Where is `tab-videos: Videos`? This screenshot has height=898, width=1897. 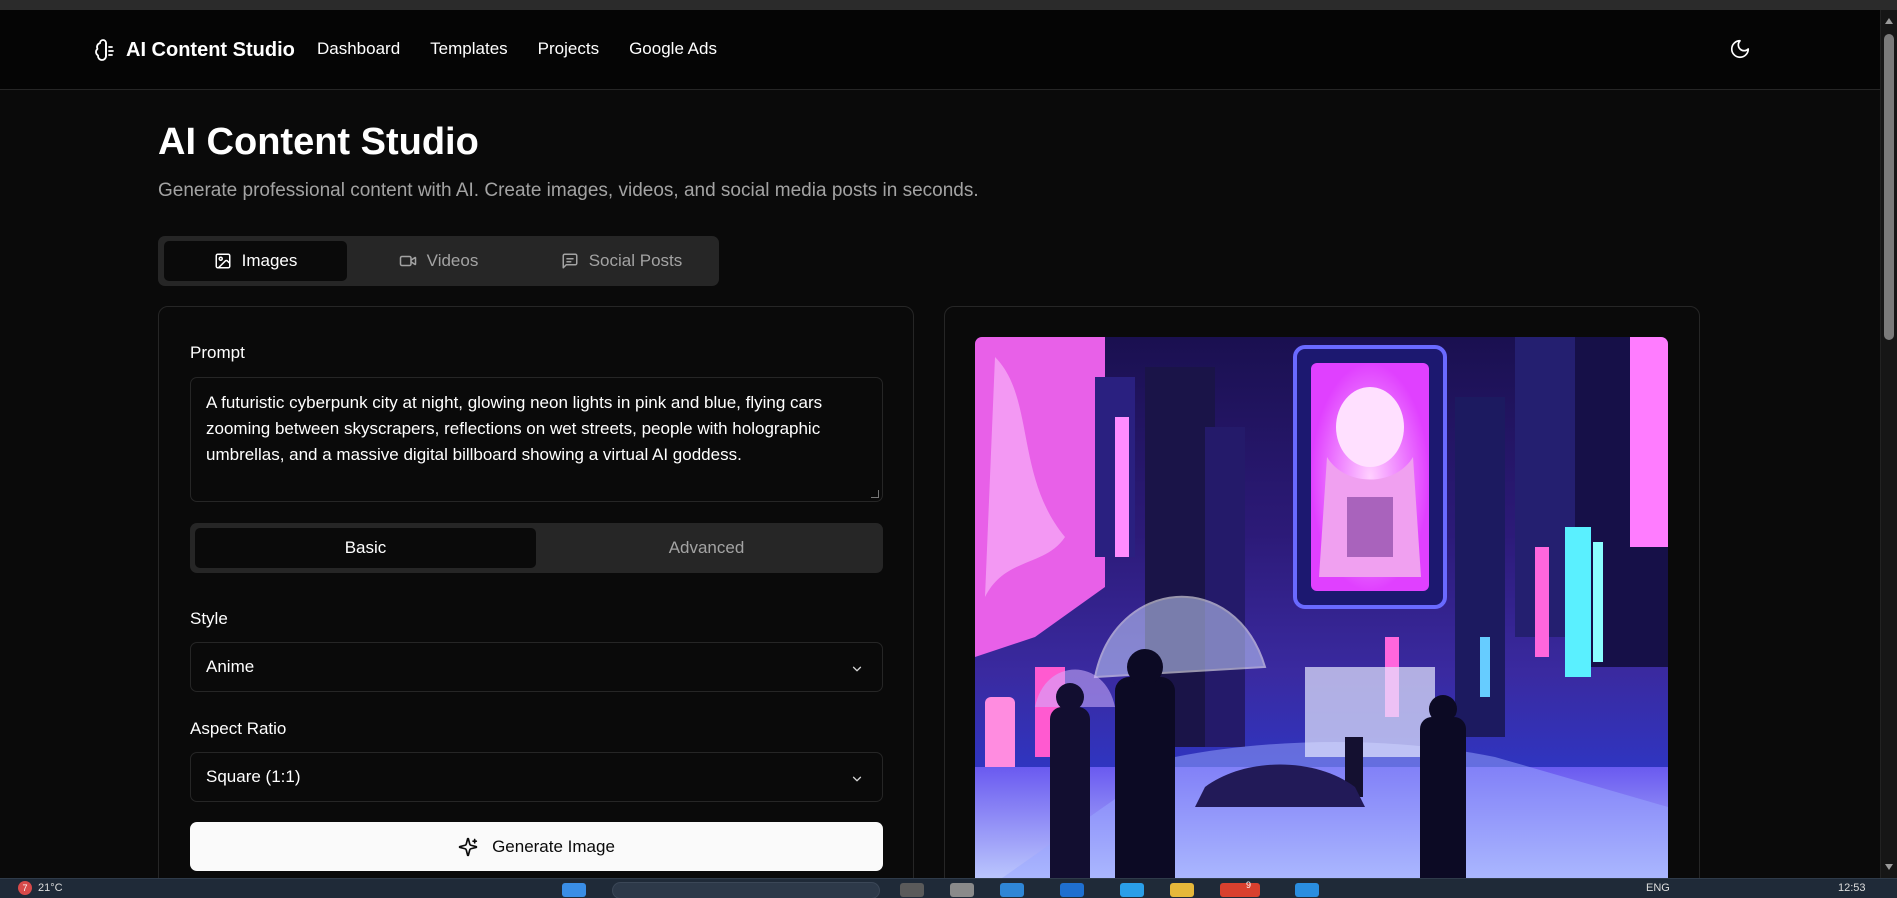
tab-videos: Videos is located at coordinates (438, 261).